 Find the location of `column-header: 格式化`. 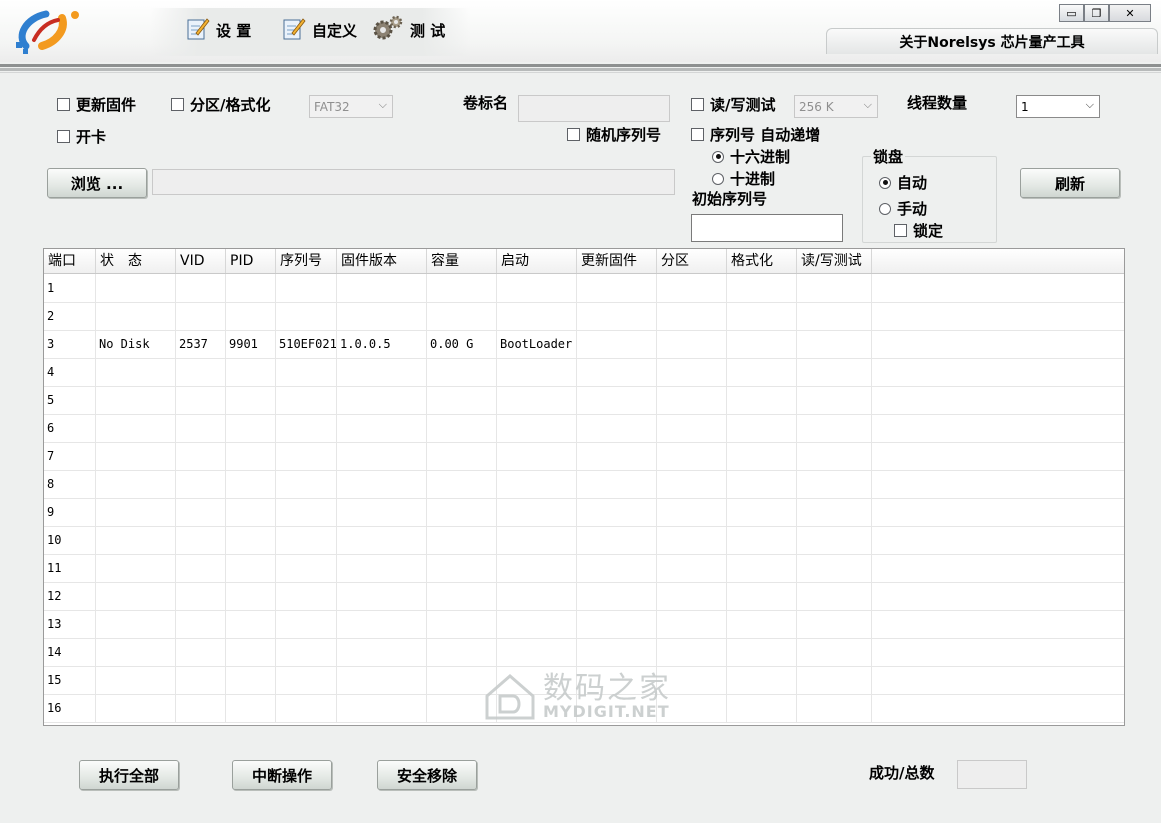

column-header: 格式化 is located at coordinates (762, 261).